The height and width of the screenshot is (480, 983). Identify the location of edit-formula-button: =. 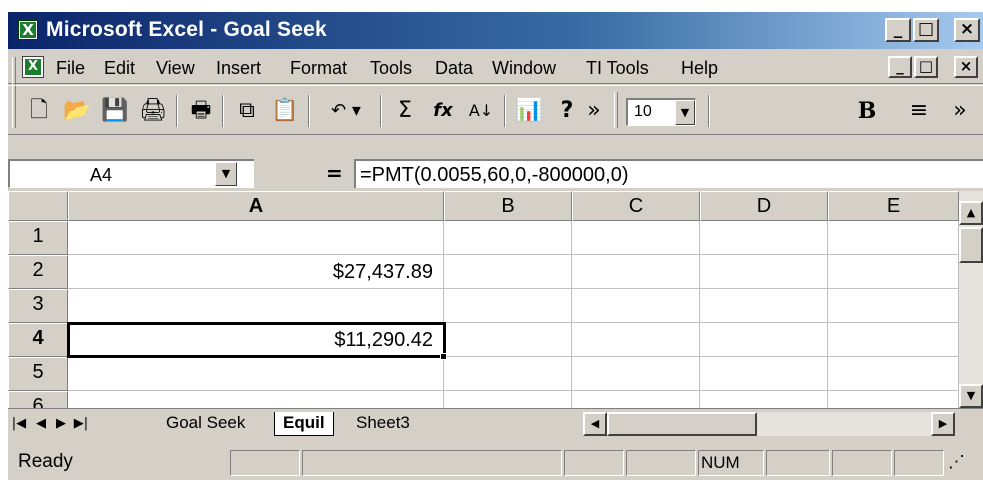
(334, 173).